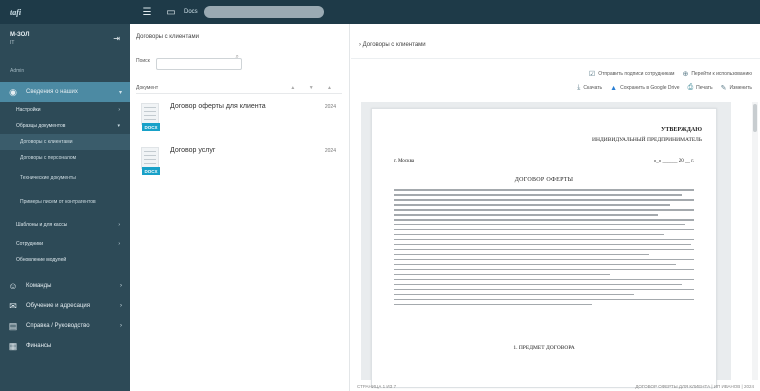  What do you see at coordinates (65, 286) in the screenshot?
I see `sidebar-section-1: ☺ Команды ›` at bounding box center [65, 286].